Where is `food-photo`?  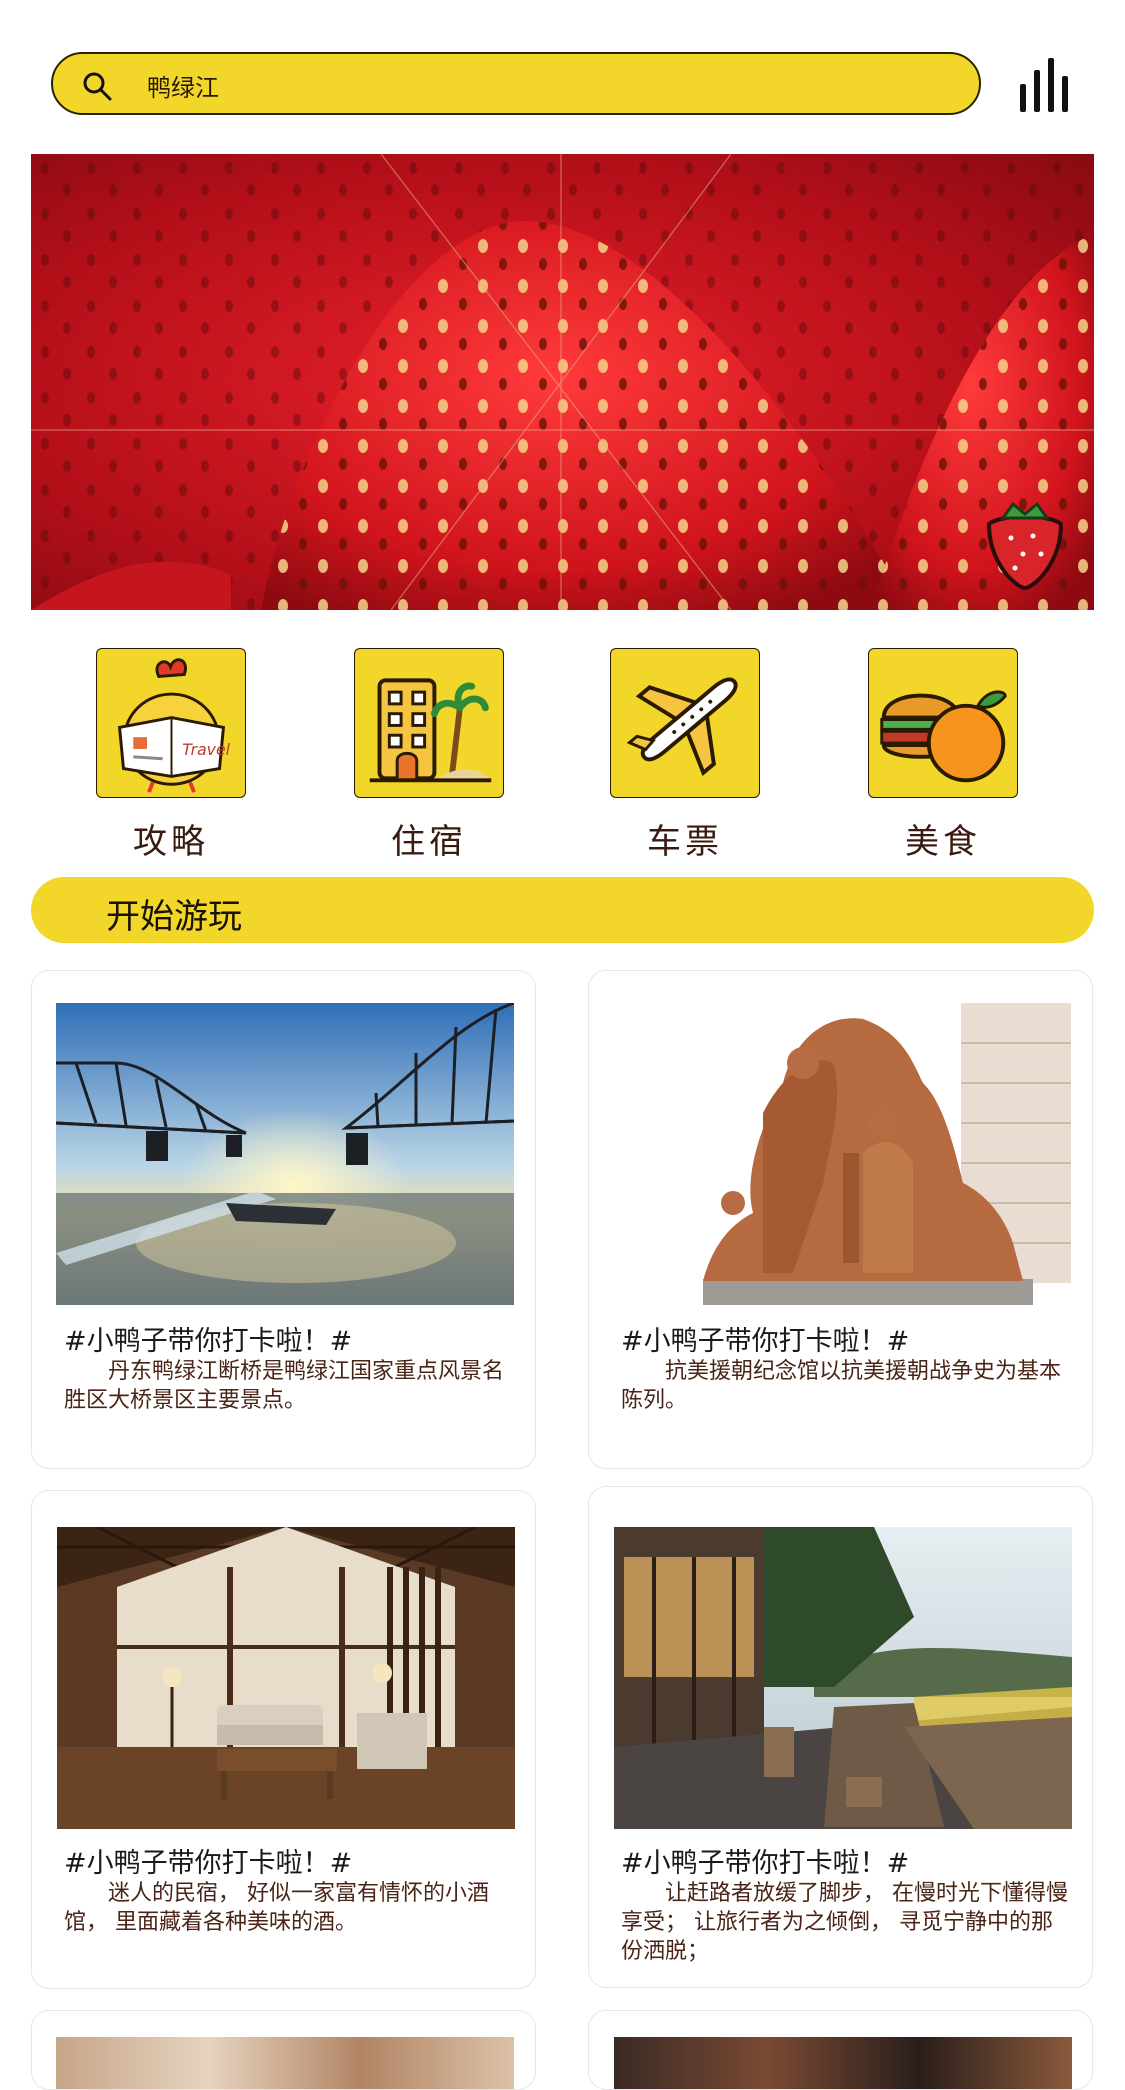
food-photo is located at coordinates (843, 2063).